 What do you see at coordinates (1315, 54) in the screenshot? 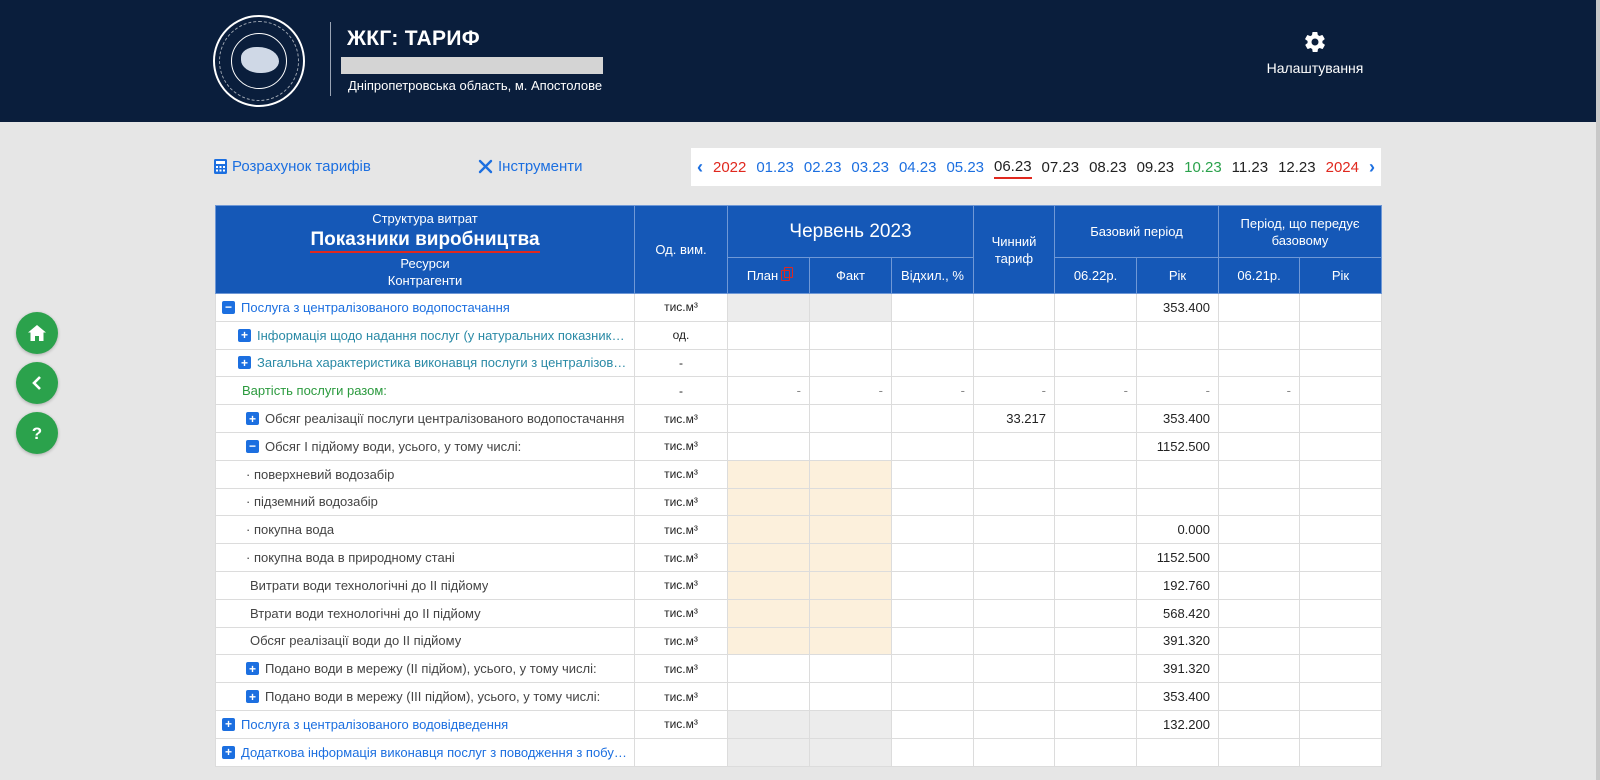
I see `settings-button: Налаштування` at bounding box center [1315, 54].